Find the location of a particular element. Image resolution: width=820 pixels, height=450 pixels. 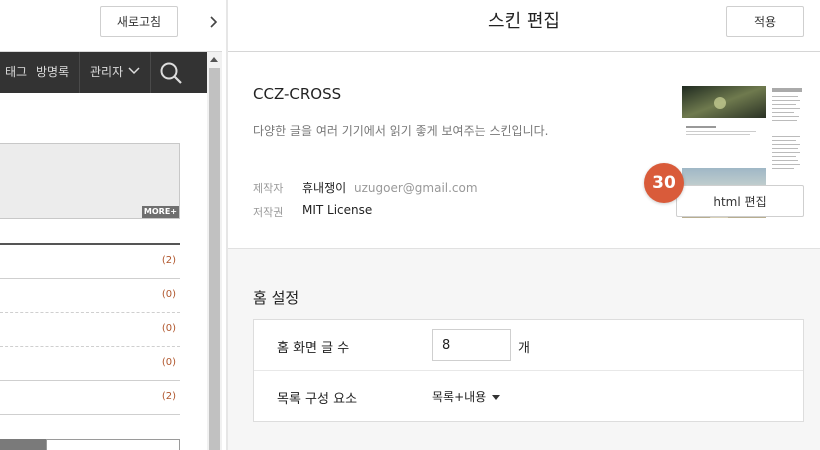

more-link: MORE+ is located at coordinates (160, 212).